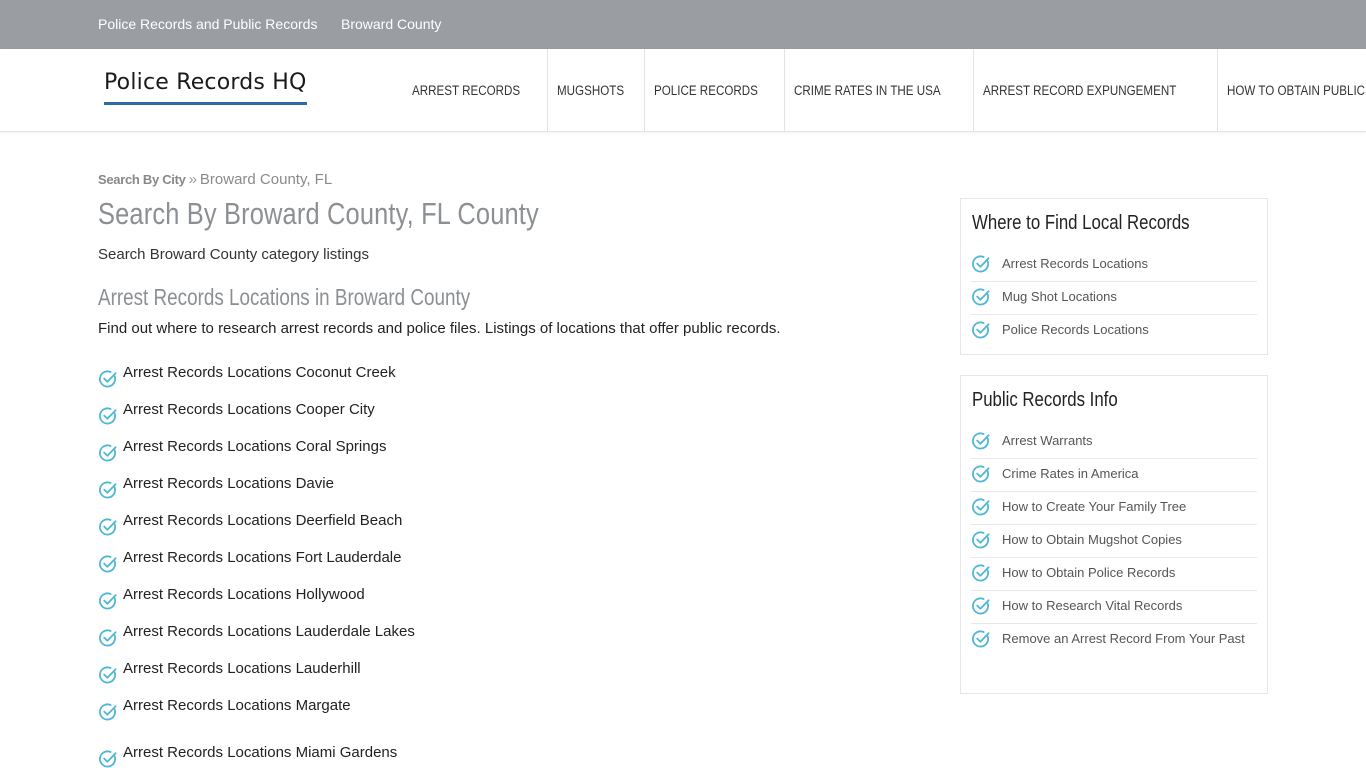 This screenshot has width=1366, height=768. I want to click on location-link: Arrest Records Locations Fort Lauderdale, so click(262, 557).